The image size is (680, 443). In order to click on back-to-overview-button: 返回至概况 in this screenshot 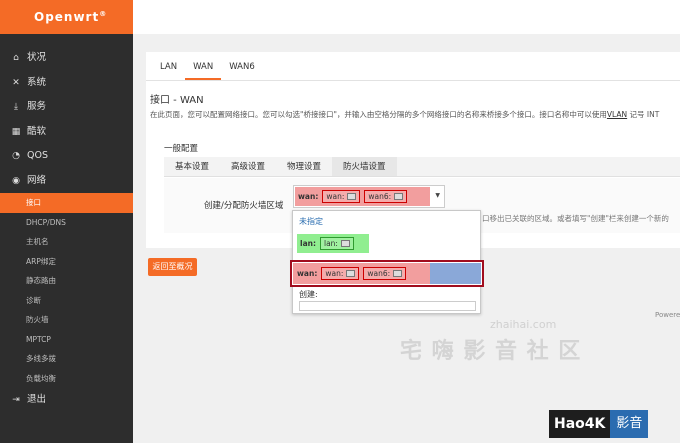, I will do `click(172, 267)`.